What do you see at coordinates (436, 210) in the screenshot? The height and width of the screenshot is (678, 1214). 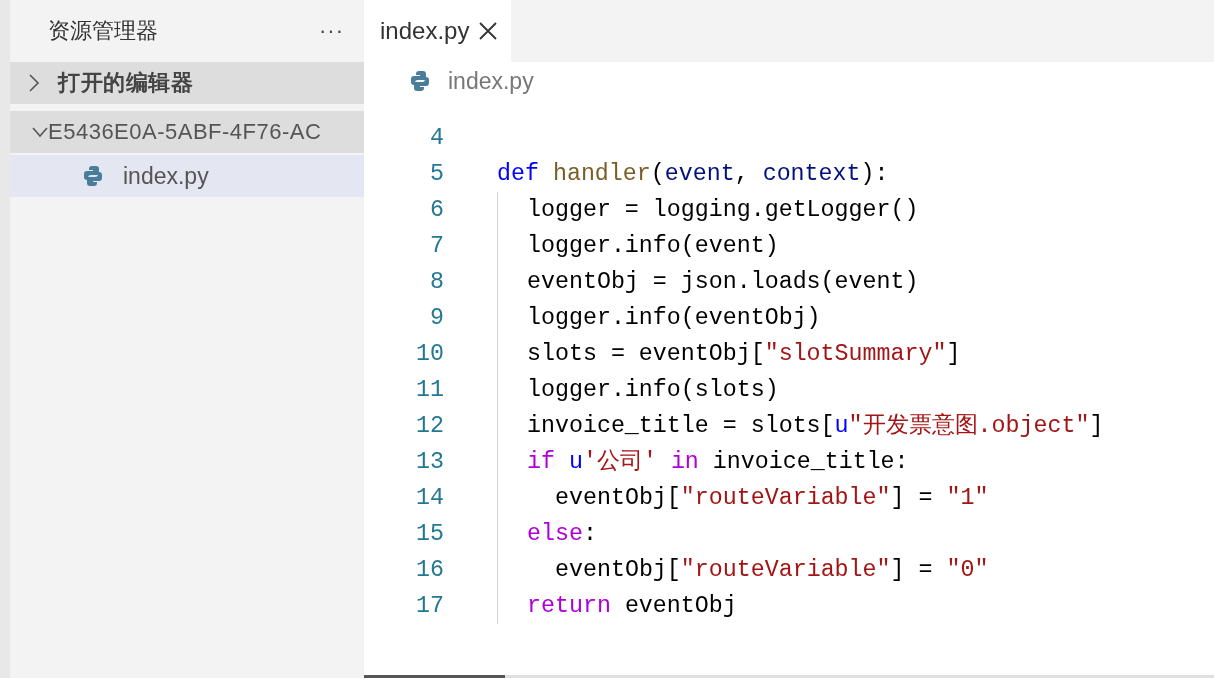 I see `line-number: 6` at bounding box center [436, 210].